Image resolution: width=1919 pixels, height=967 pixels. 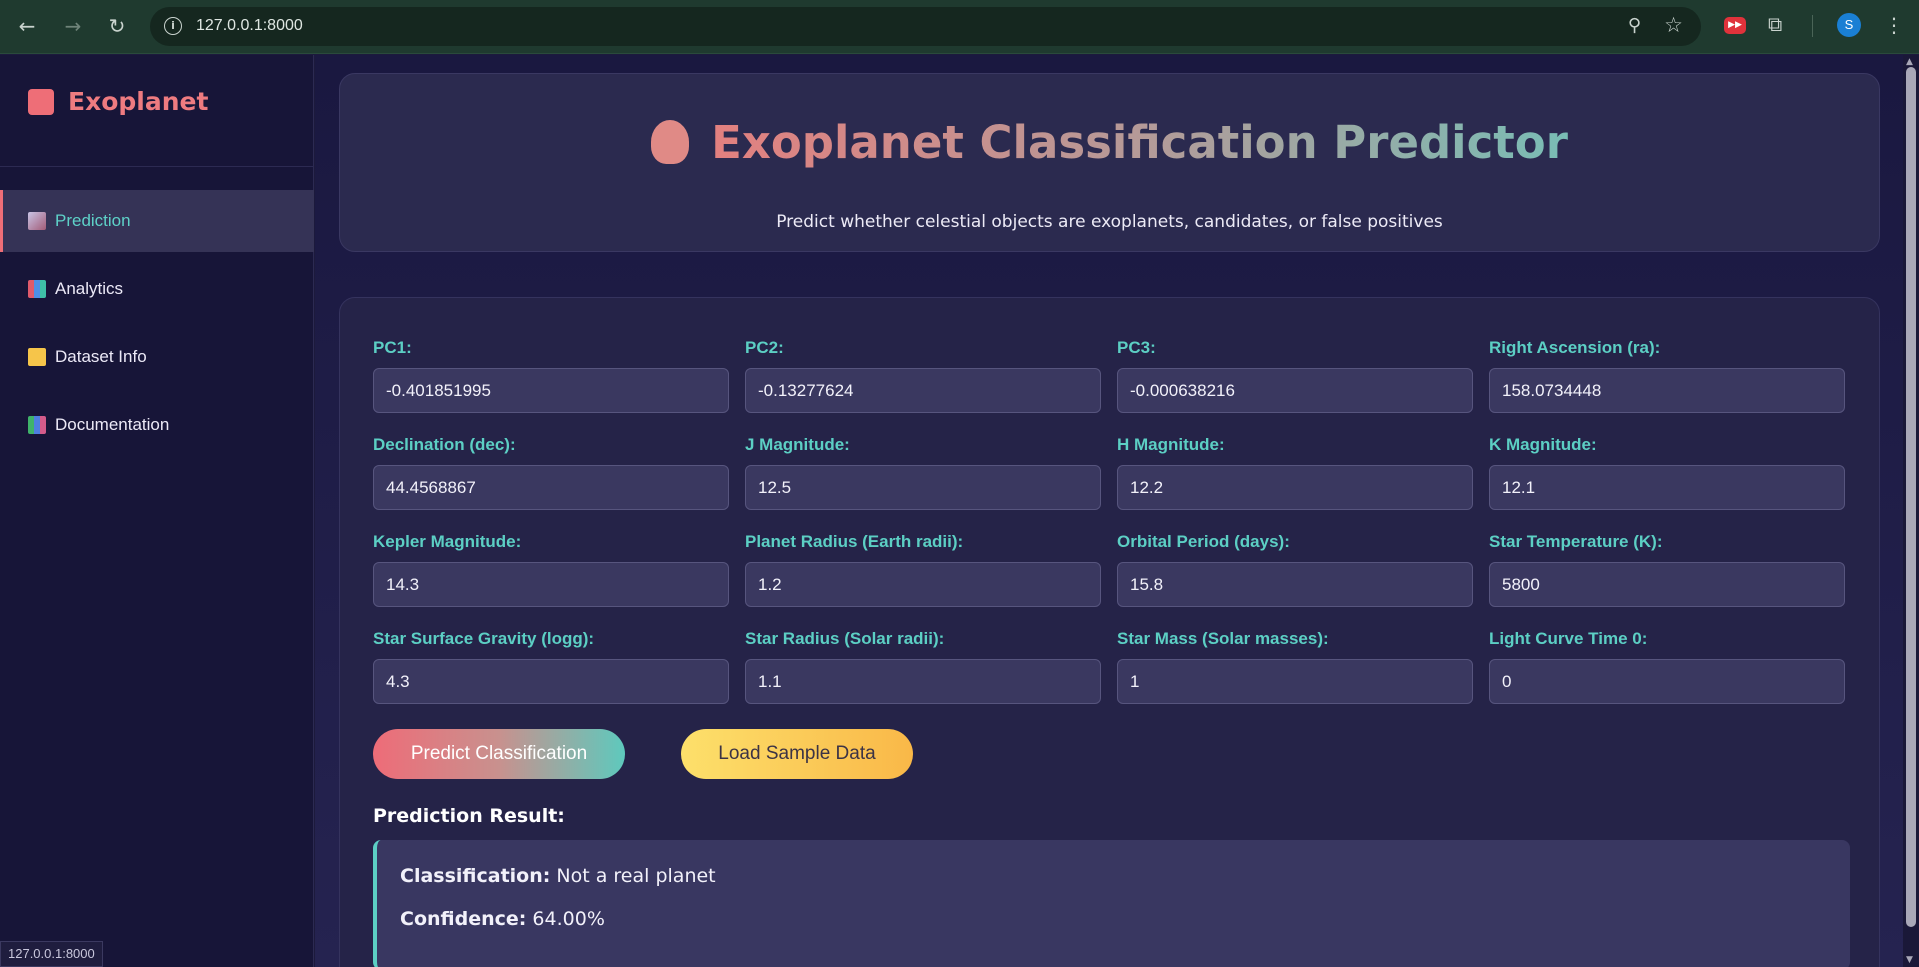 What do you see at coordinates (1139, 142) in the screenshot?
I see `page-title-text: Exoplanet Classification Predictor` at bounding box center [1139, 142].